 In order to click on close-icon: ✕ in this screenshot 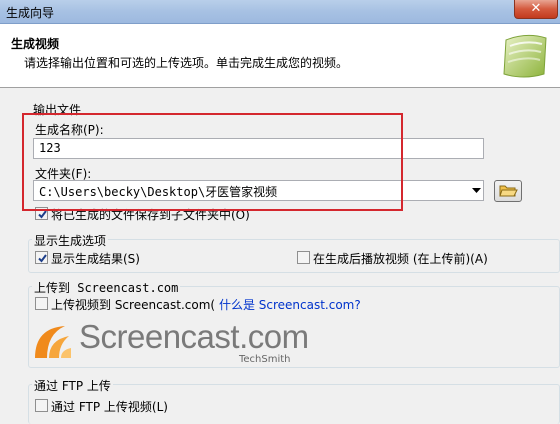, I will do `click(536, 8)`.